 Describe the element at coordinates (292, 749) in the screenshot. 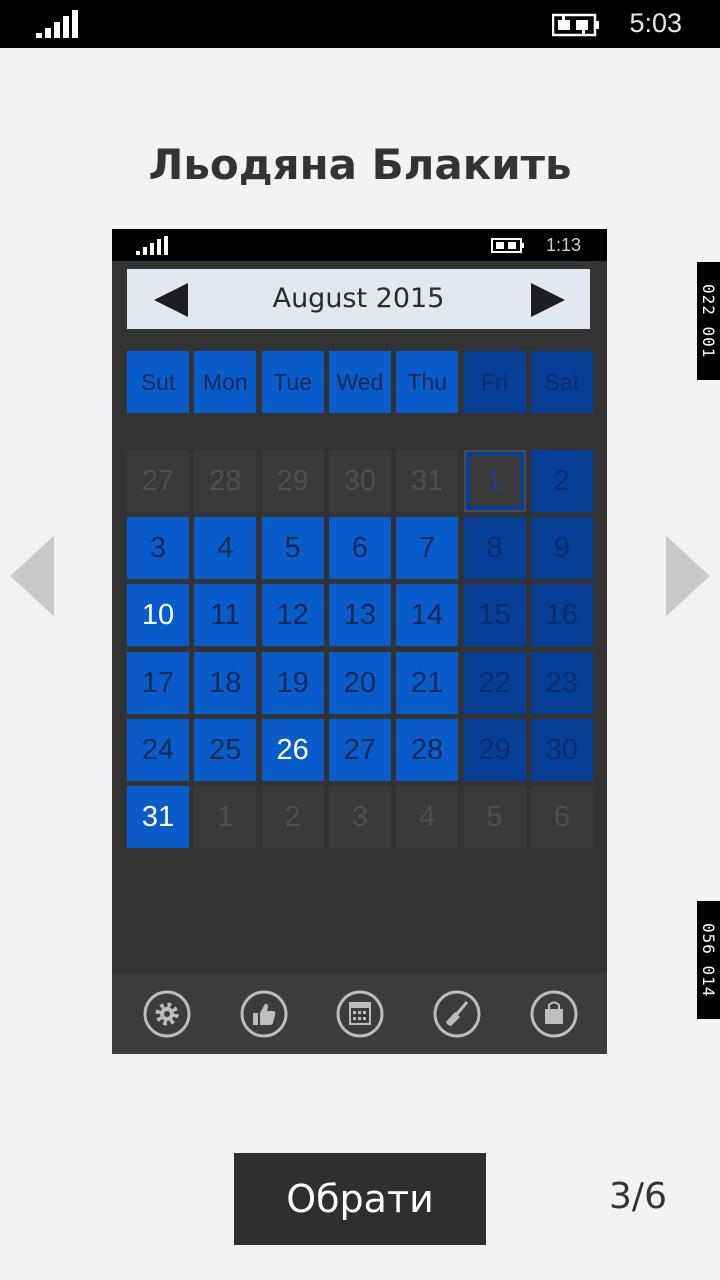

I see `calendar-day: 26` at that location.